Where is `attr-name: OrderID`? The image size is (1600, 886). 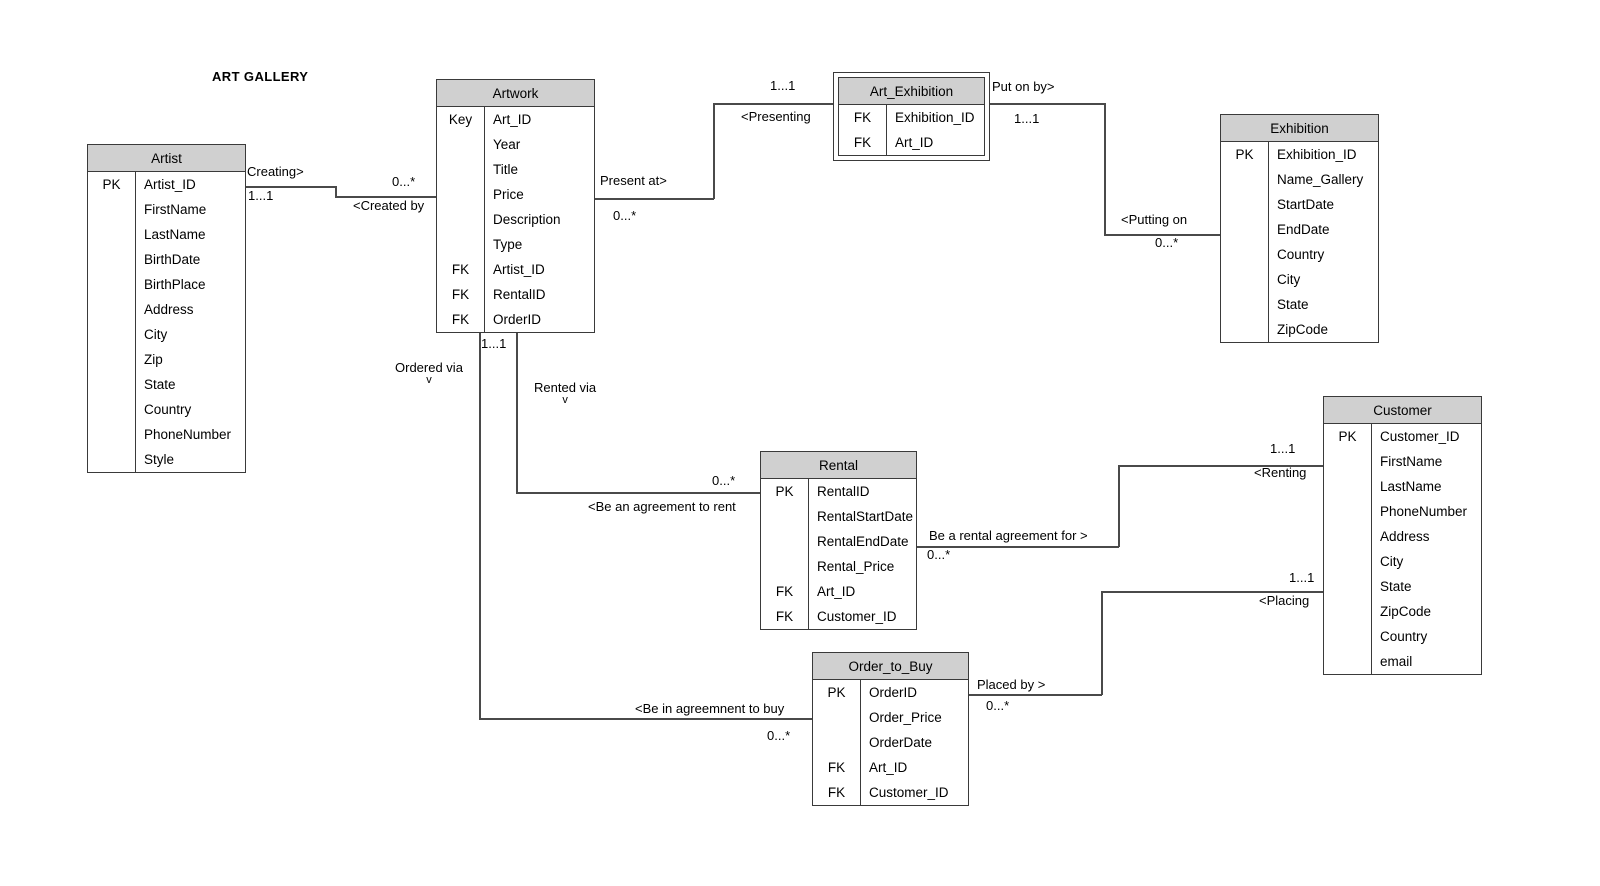
attr-name: OrderID is located at coordinates (517, 319).